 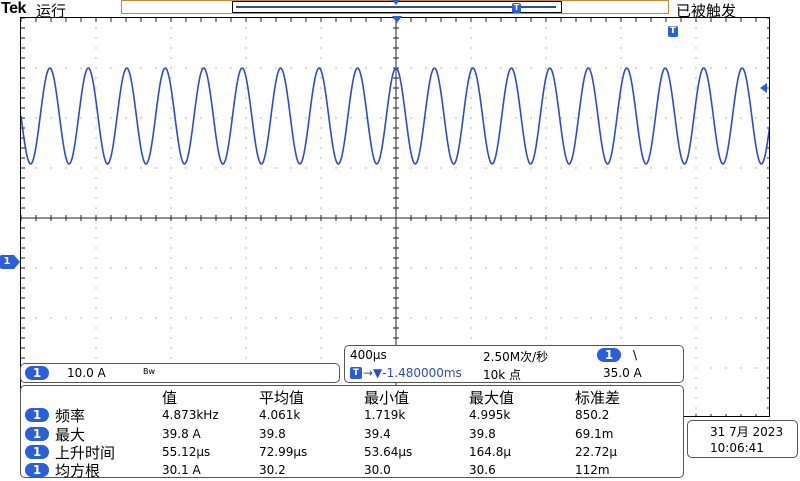 I want to click on brand-logo: Tek, so click(x=13, y=8).